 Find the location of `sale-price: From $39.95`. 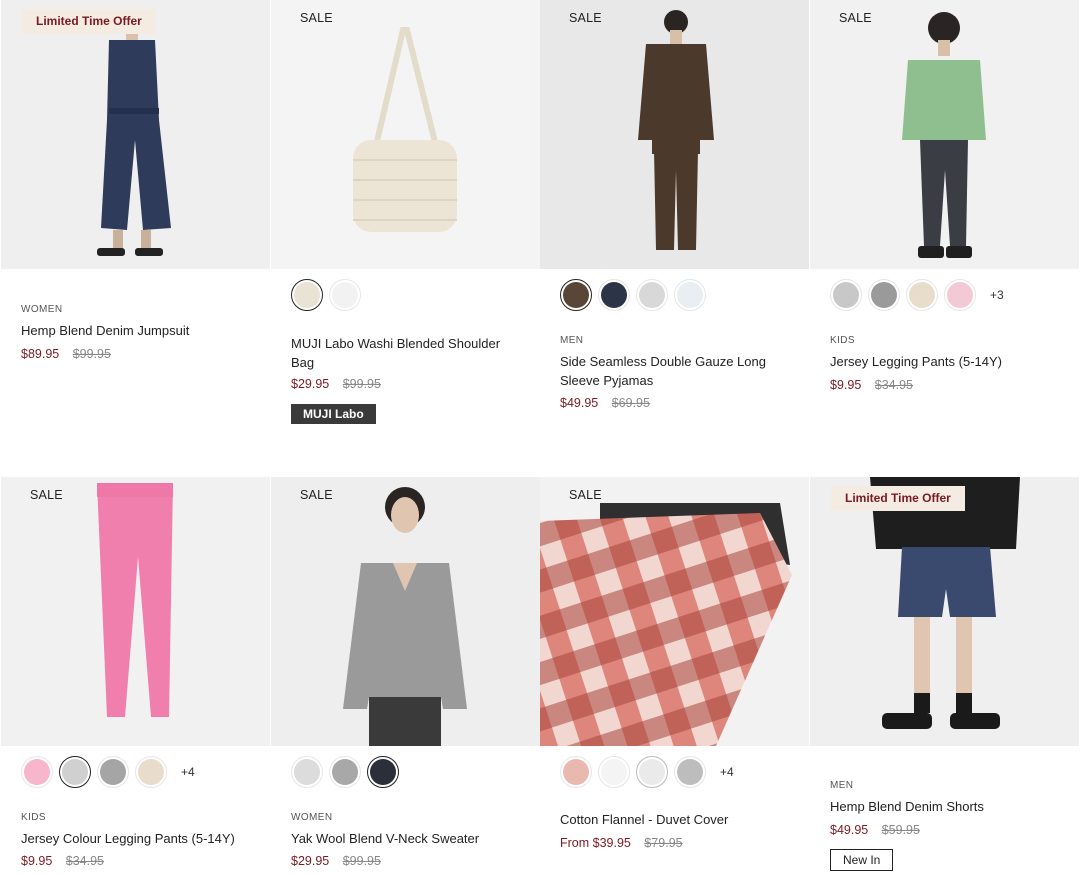

sale-price: From $39.95 is located at coordinates (595, 843).